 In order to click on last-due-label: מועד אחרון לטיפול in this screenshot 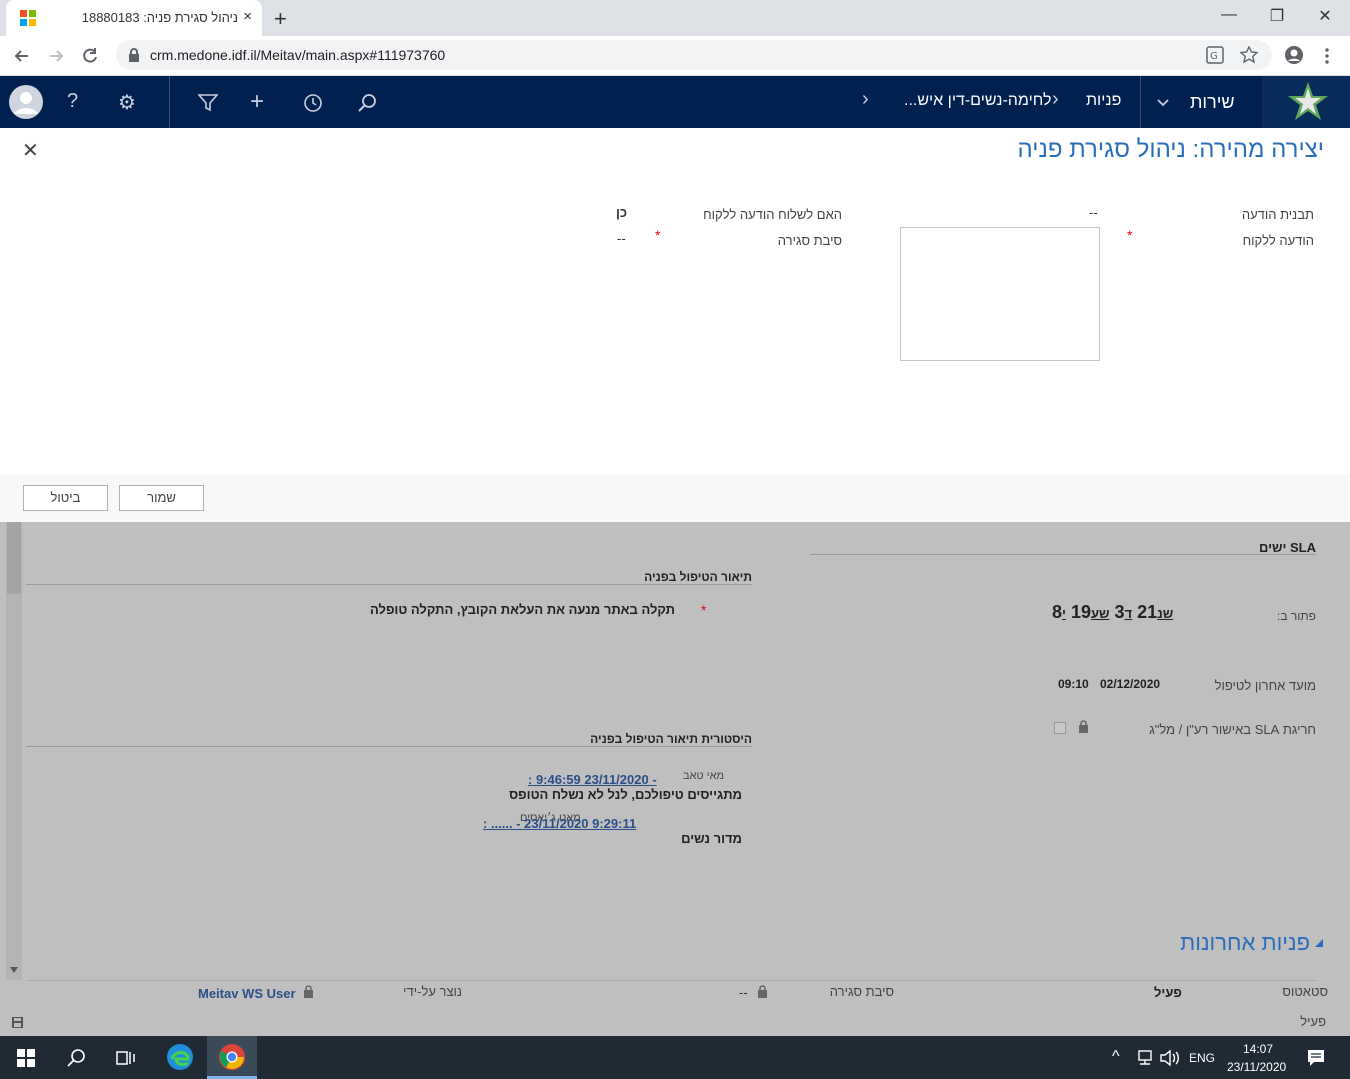, I will do `click(1265, 685)`.